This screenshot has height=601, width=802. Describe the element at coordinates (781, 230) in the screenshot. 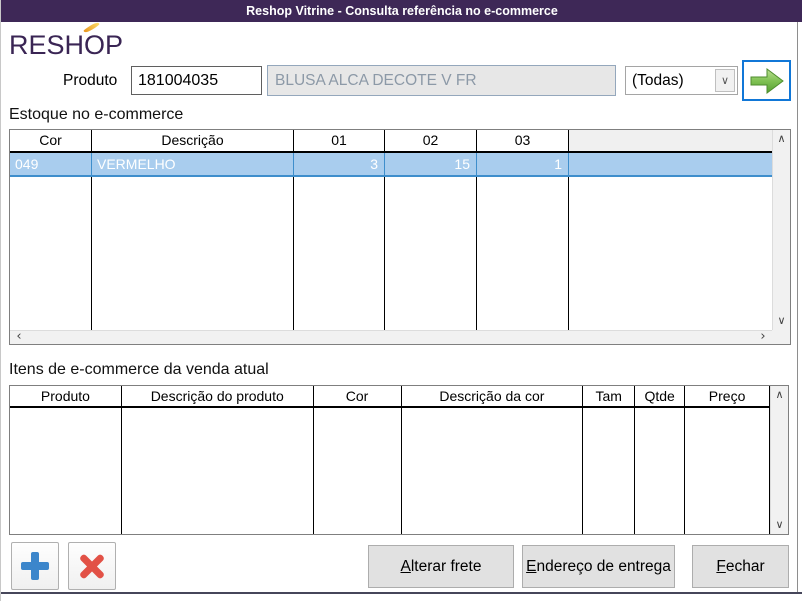

I see `estoque-vertical-scrollbar: ∧ ∨` at that location.